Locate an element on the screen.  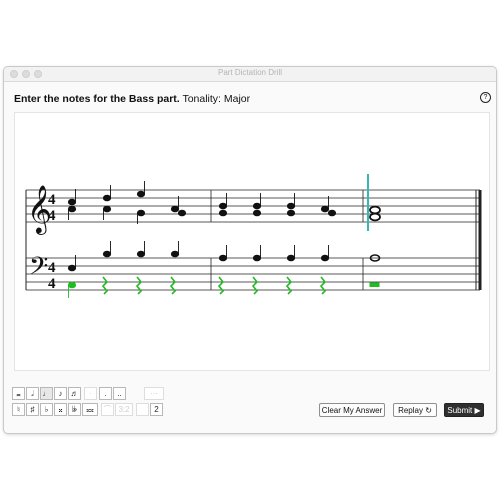
tonality-text: Tonality: Major is located at coordinates (216, 99).